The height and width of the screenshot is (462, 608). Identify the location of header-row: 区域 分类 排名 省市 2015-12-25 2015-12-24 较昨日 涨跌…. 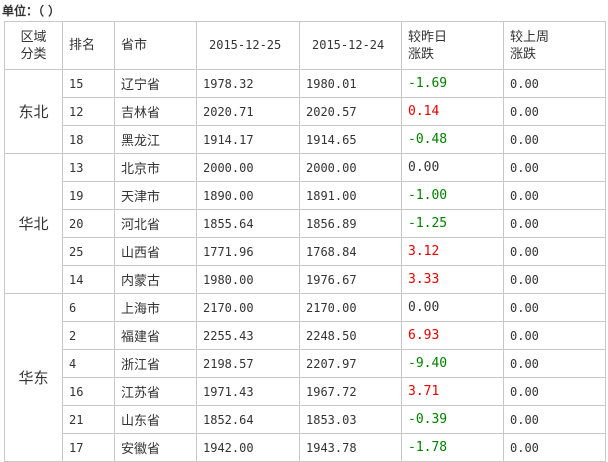
(305, 45).